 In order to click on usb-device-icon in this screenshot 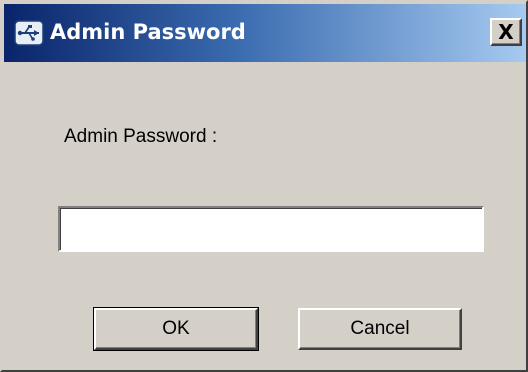, I will do `click(29, 33)`.